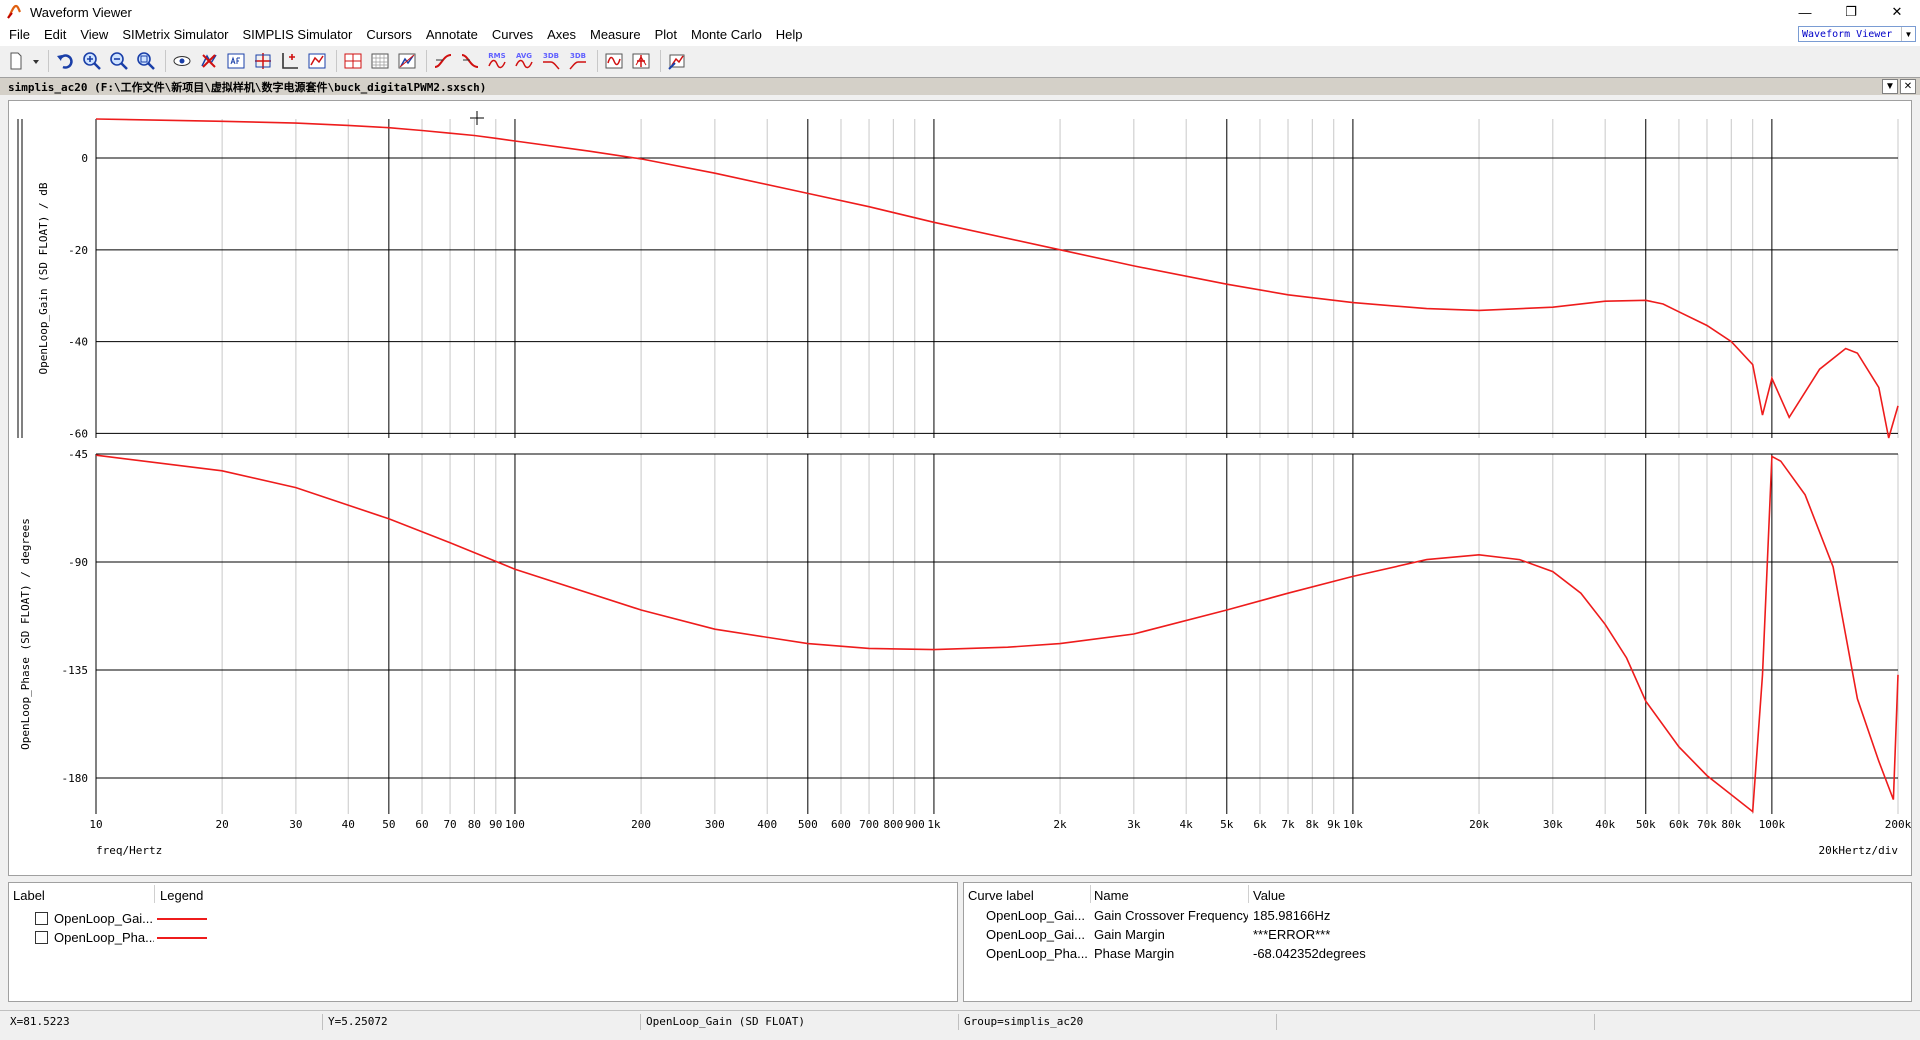 Image resolution: width=1920 pixels, height=1040 pixels. I want to click on fall-icon, so click(470, 61).